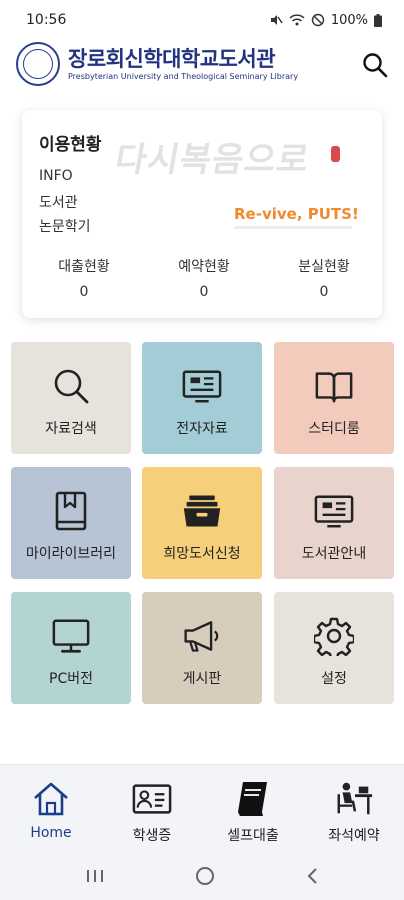 This screenshot has width=404, height=900. I want to click on tile-my-library: 마이라이브러리, so click(71, 523).